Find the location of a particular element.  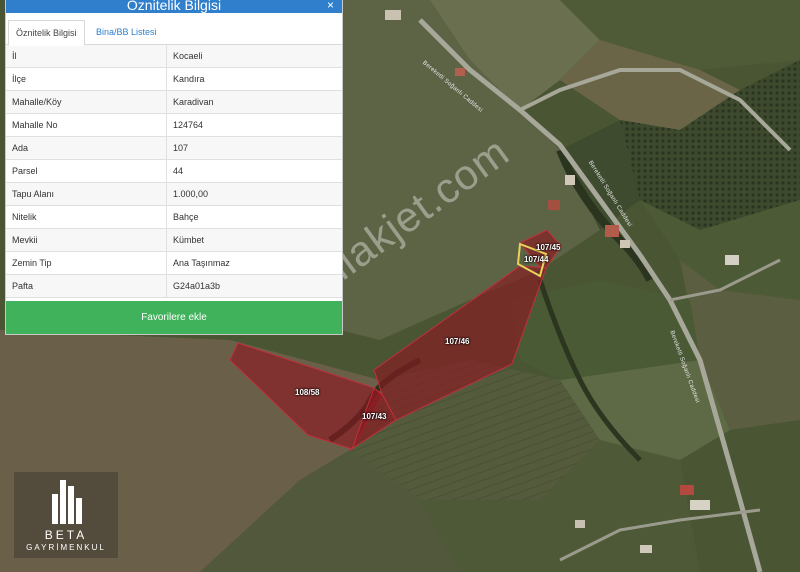

row-value: Bahçe is located at coordinates (186, 217).